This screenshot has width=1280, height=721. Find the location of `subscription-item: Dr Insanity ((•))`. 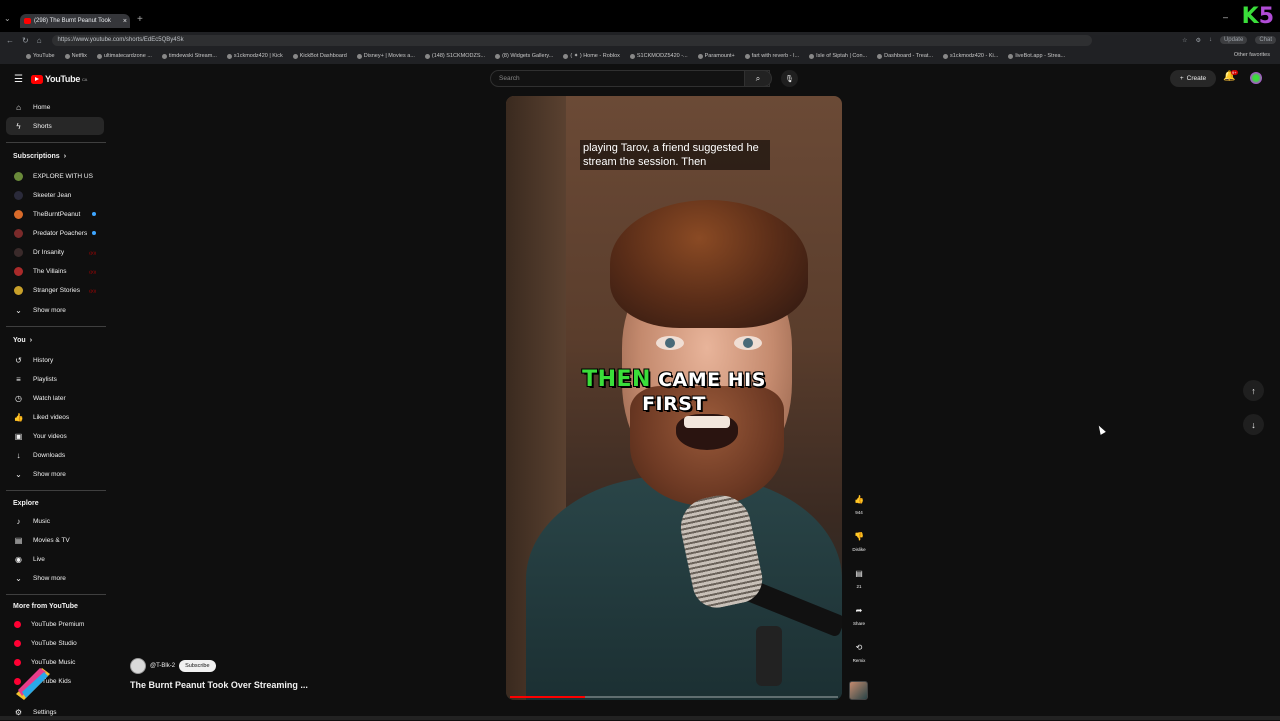

subscription-item: Dr Insanity ((•)) is located at coordinates (55, 252).